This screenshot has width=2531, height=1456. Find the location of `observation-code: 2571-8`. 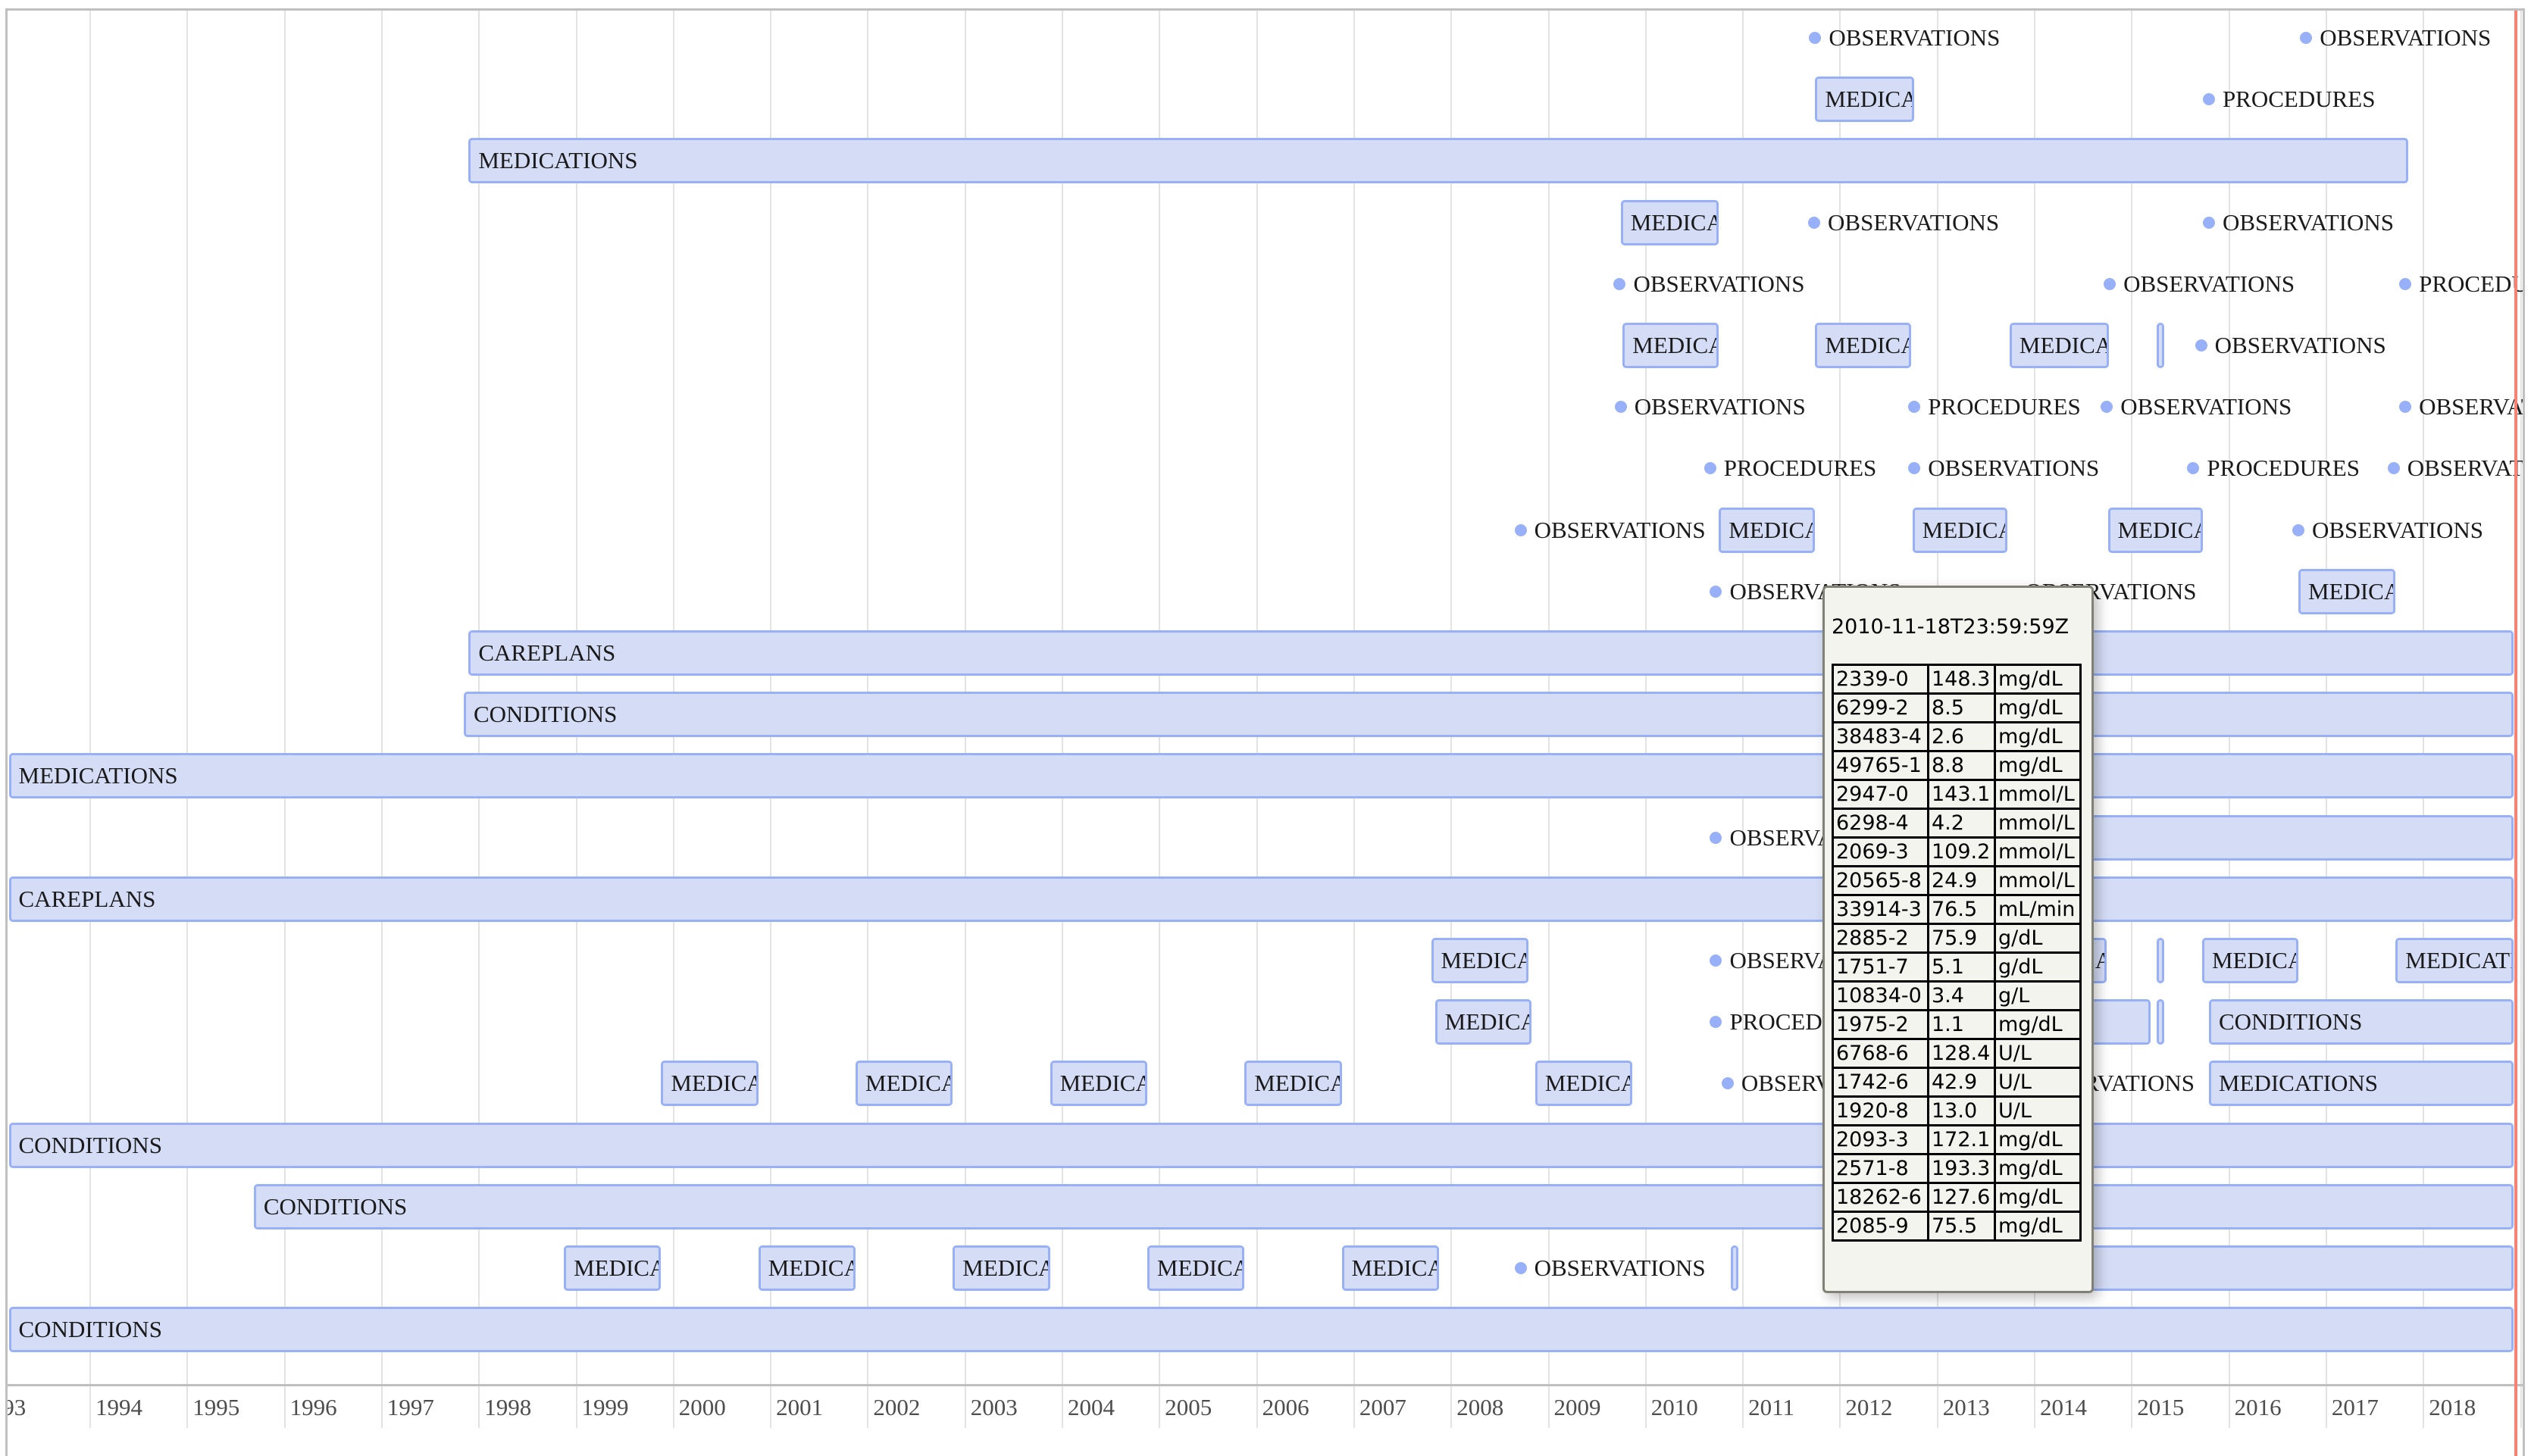

observation-code: 2571-8 is located at coordinates (1880, 1168).